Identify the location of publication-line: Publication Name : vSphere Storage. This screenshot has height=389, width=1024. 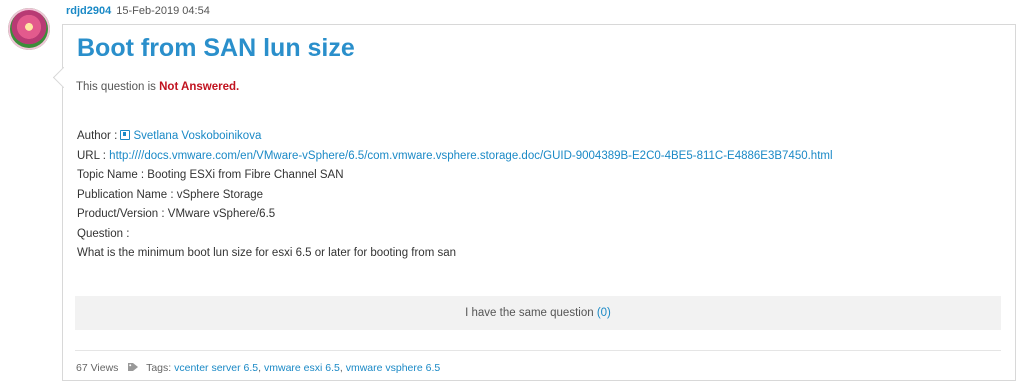
(170, 194).